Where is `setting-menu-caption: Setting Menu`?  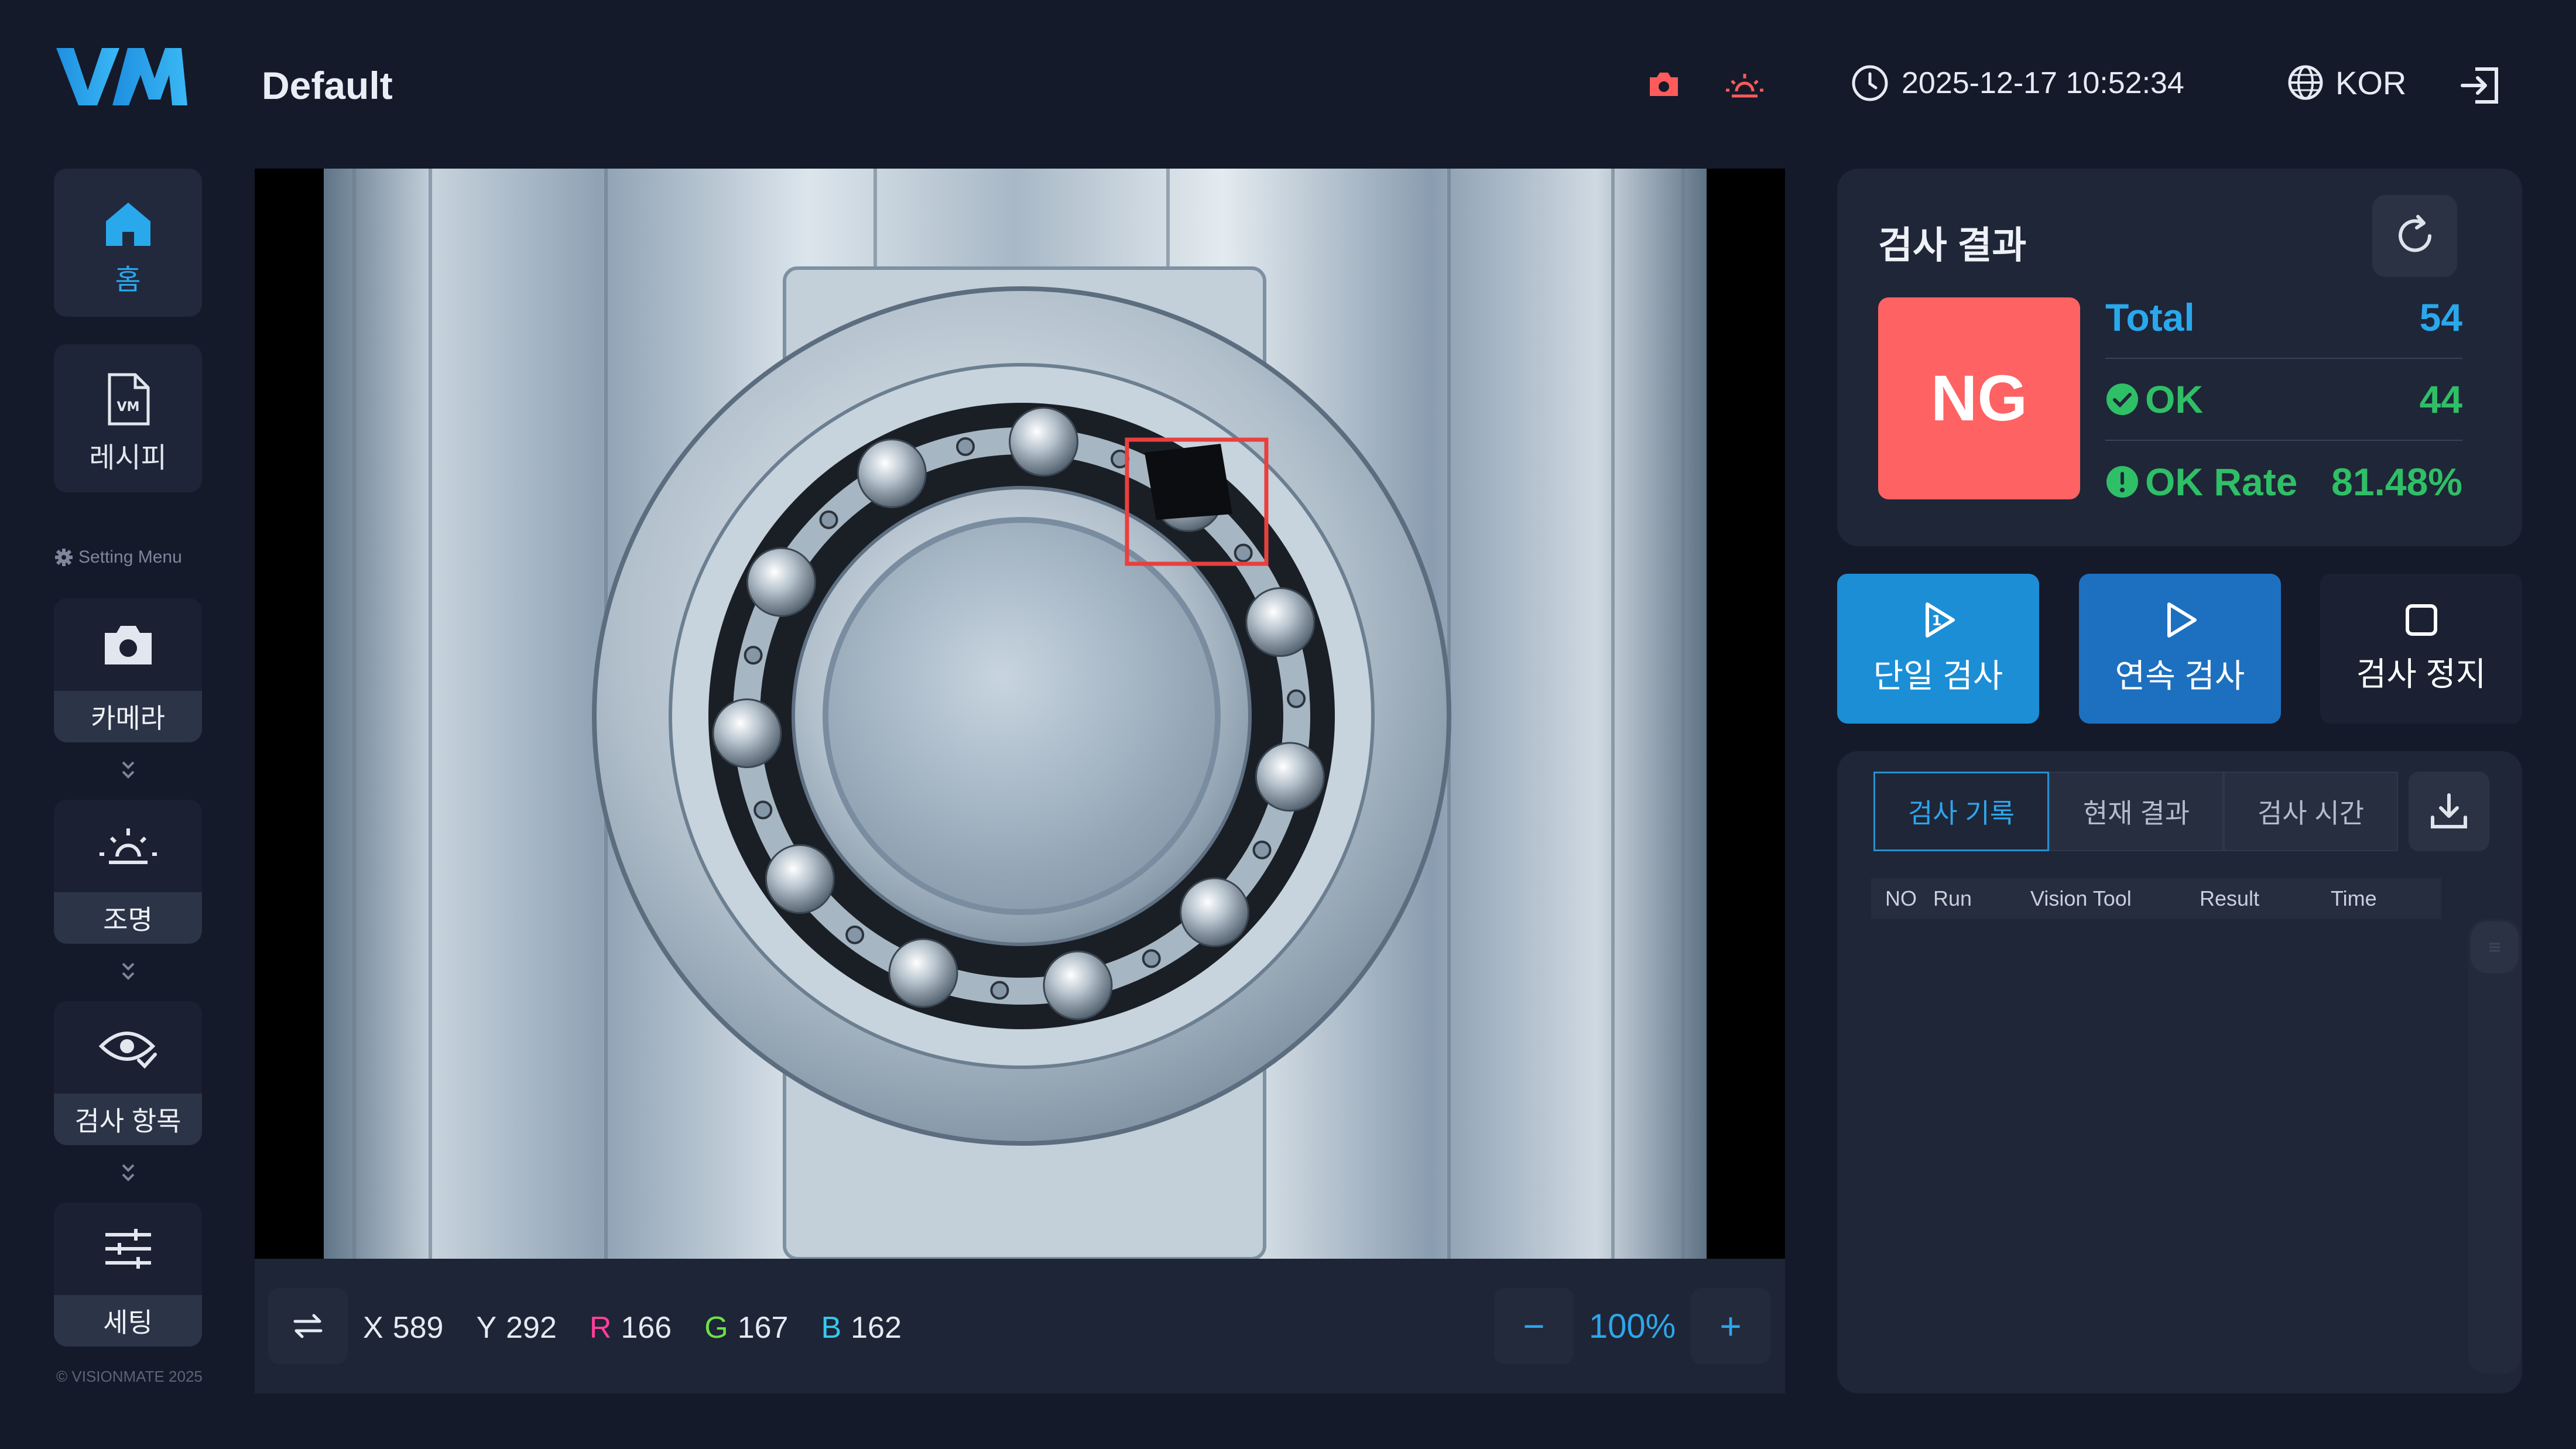 setting-menu-caption: Setting Menu is located at coordinates (118, 557).